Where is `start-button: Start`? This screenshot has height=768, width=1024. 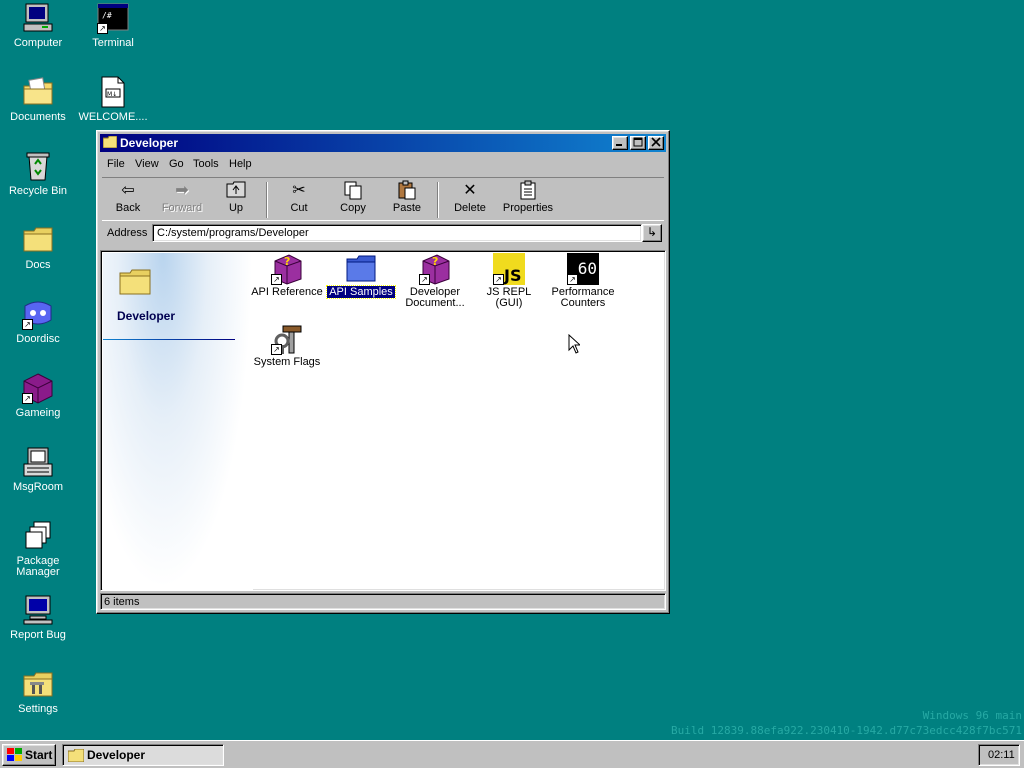 start-button: Start is located at coordinates (29, 755).